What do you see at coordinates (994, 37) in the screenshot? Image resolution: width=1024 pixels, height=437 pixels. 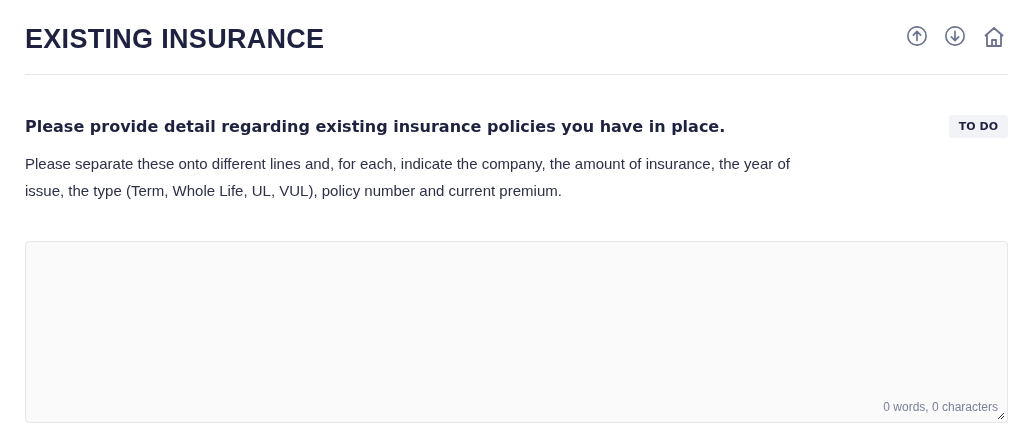 I see `home-icon` at bounding box center [994, 37].